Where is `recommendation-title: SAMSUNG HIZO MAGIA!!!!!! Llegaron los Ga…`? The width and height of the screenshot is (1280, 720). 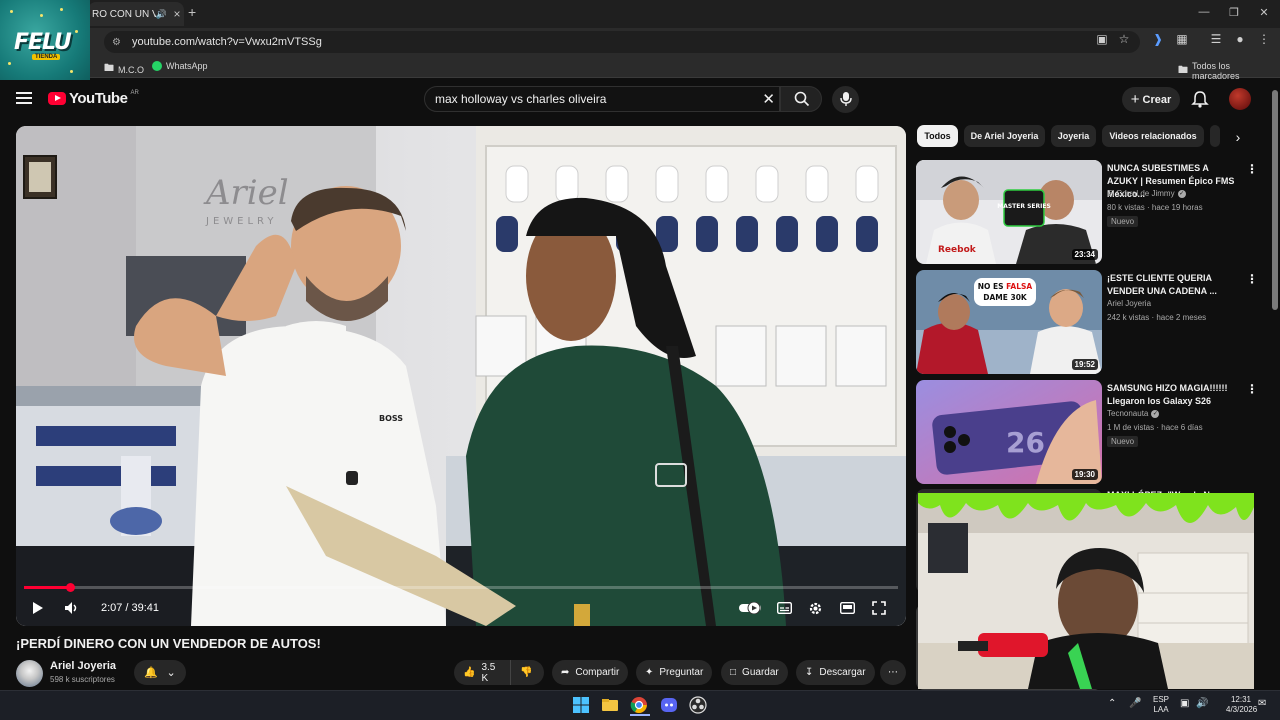 recommendation-title: SAMSUNG HIZO MAGIA!!!!!! Llegaron los Ga… is located at coordinates (1174, 395).